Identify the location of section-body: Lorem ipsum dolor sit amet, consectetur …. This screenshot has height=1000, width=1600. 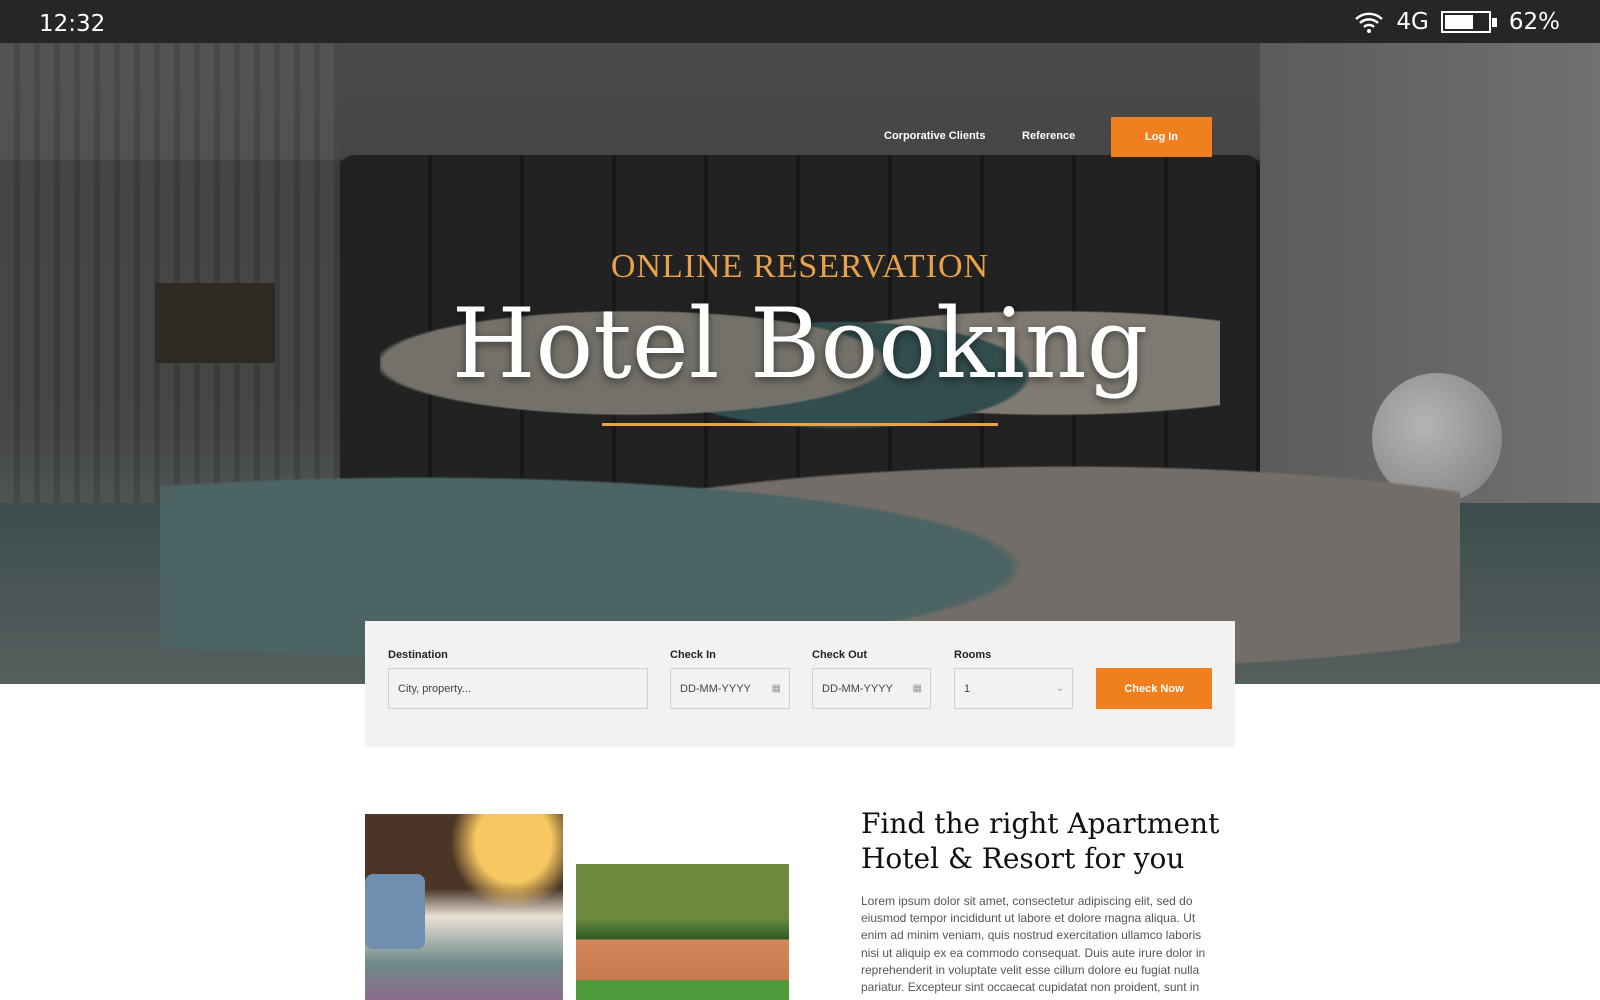
(1033, 944).